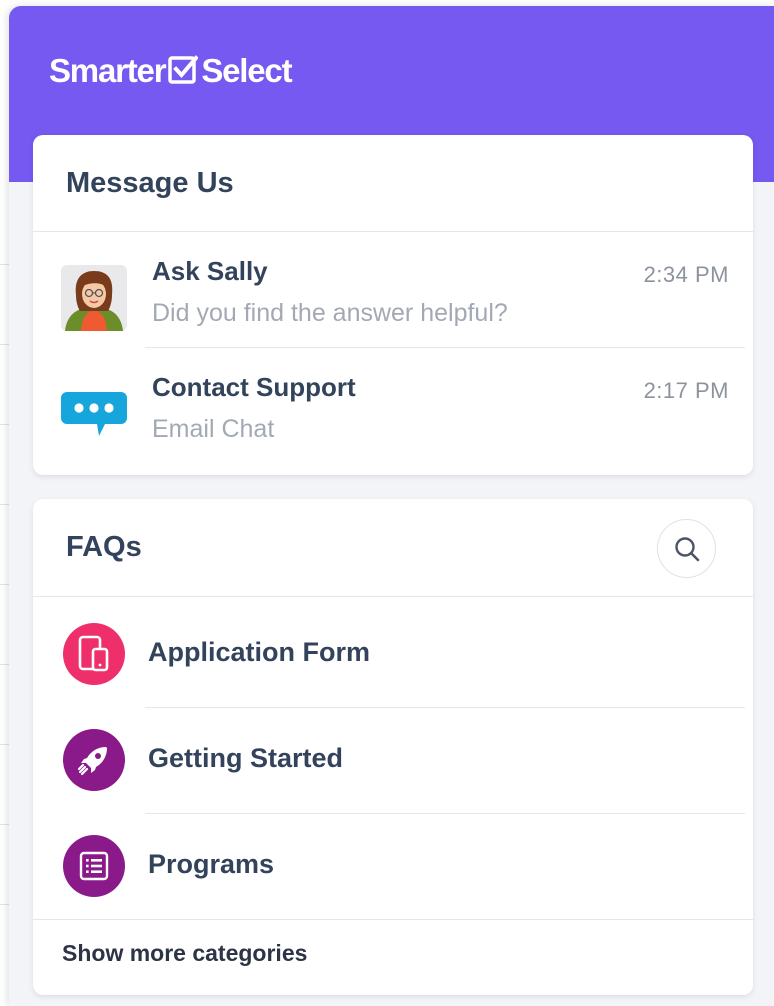 Image resolution: width=774 pixels, height=1006 pixels. I want to click on rocket-icon, so click(92, 761).